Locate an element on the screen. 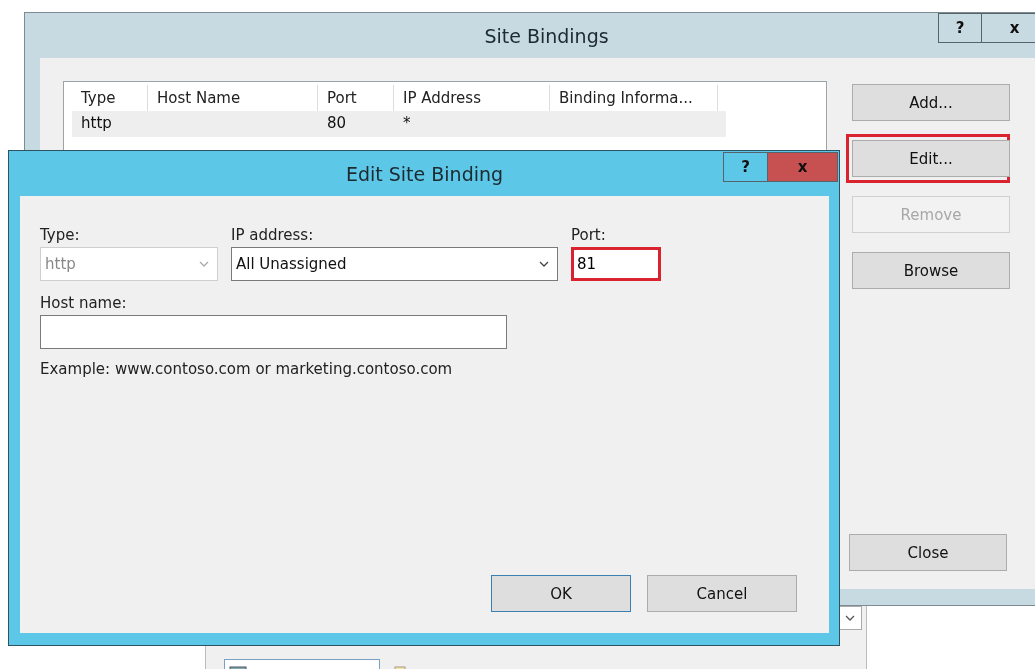  window-title: Site Bindings is located at coordinates (546, 35).